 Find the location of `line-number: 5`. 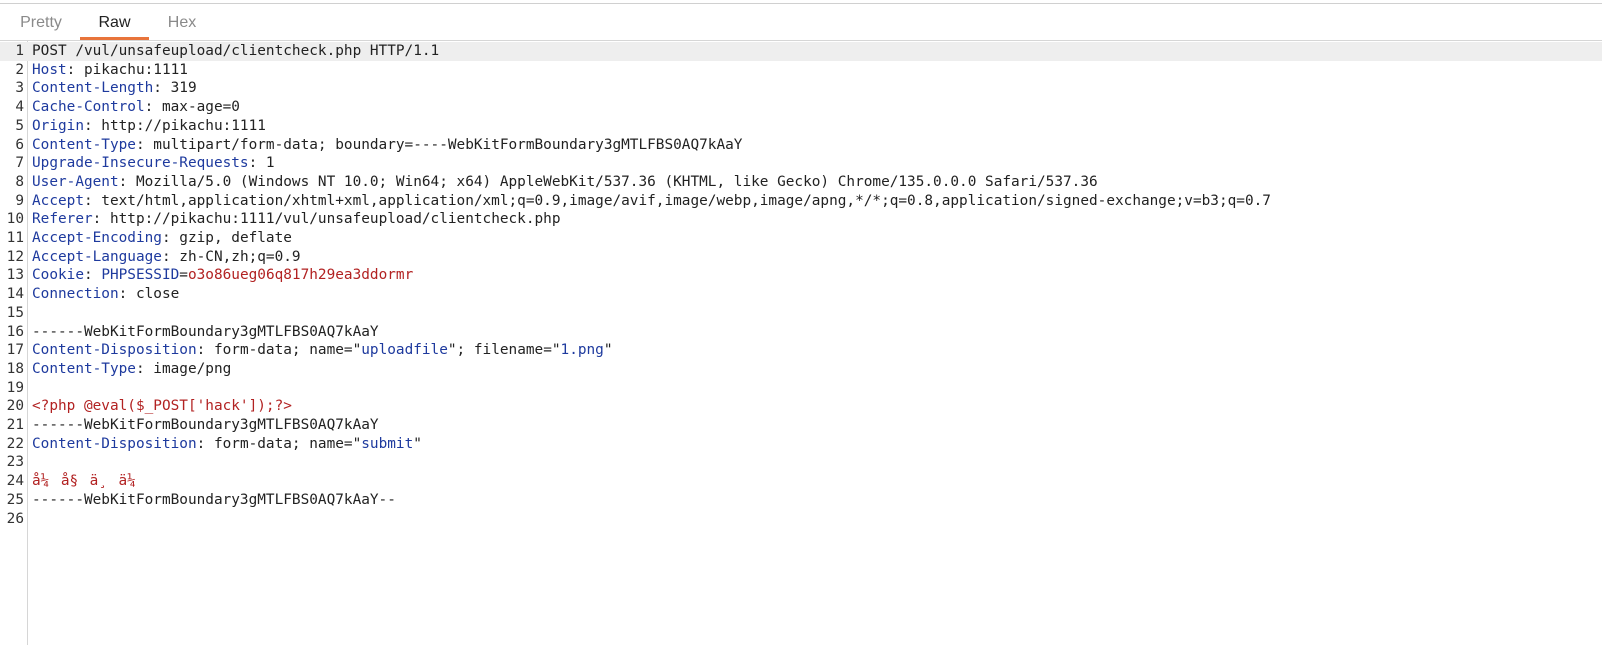

line-number: 5 is located at coordinates (19, 125).